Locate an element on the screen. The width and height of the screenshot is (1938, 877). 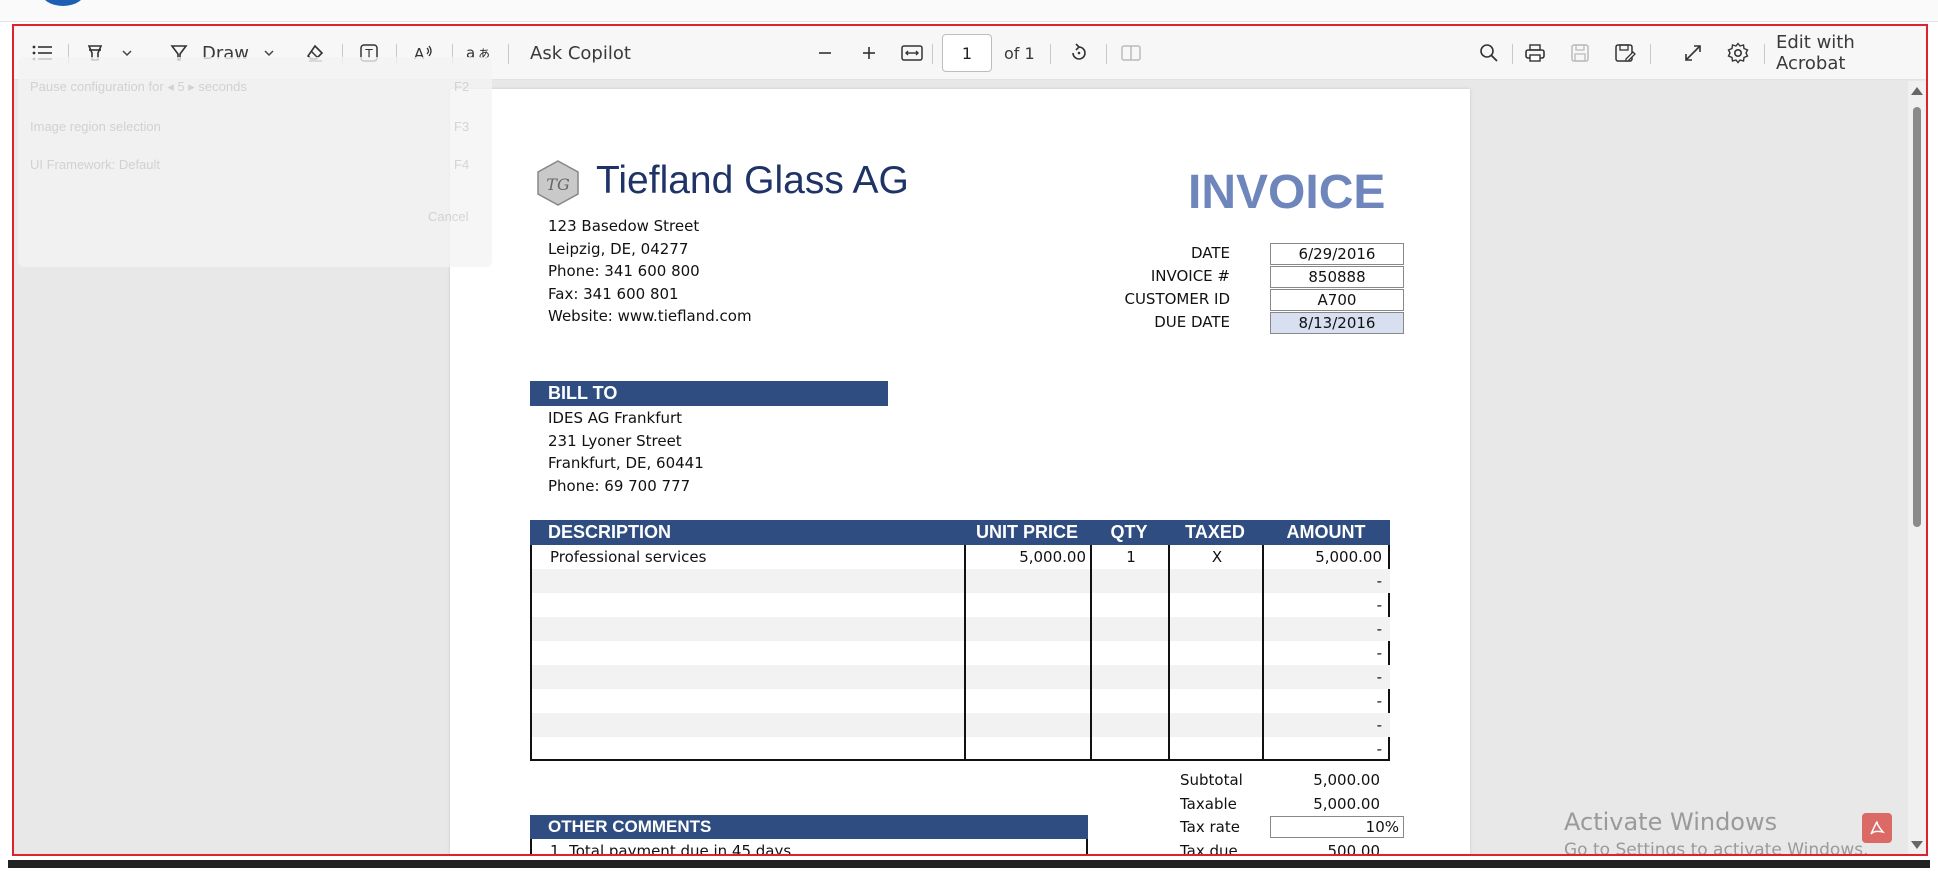
invoice-number-label: INVOICE # is located at coordinates (1190, 276).